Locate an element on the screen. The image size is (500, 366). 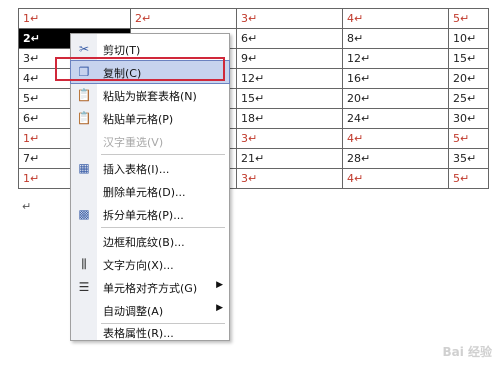
table-cell: 1↵ is located at coordinates (74, 18).